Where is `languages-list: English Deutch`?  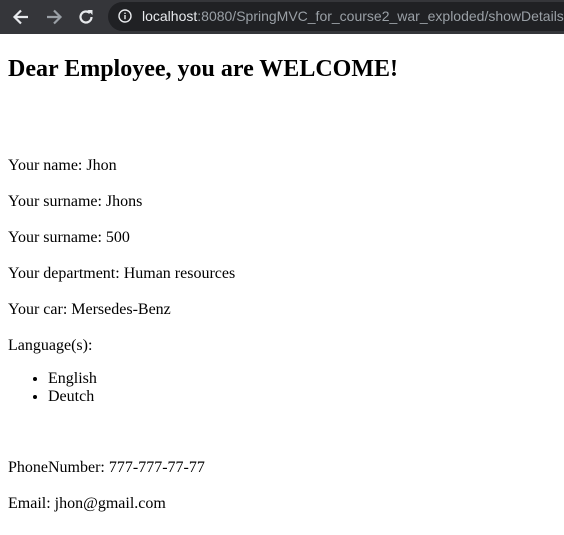 languages-list: English Deutch is located at coordinates (52, 388).